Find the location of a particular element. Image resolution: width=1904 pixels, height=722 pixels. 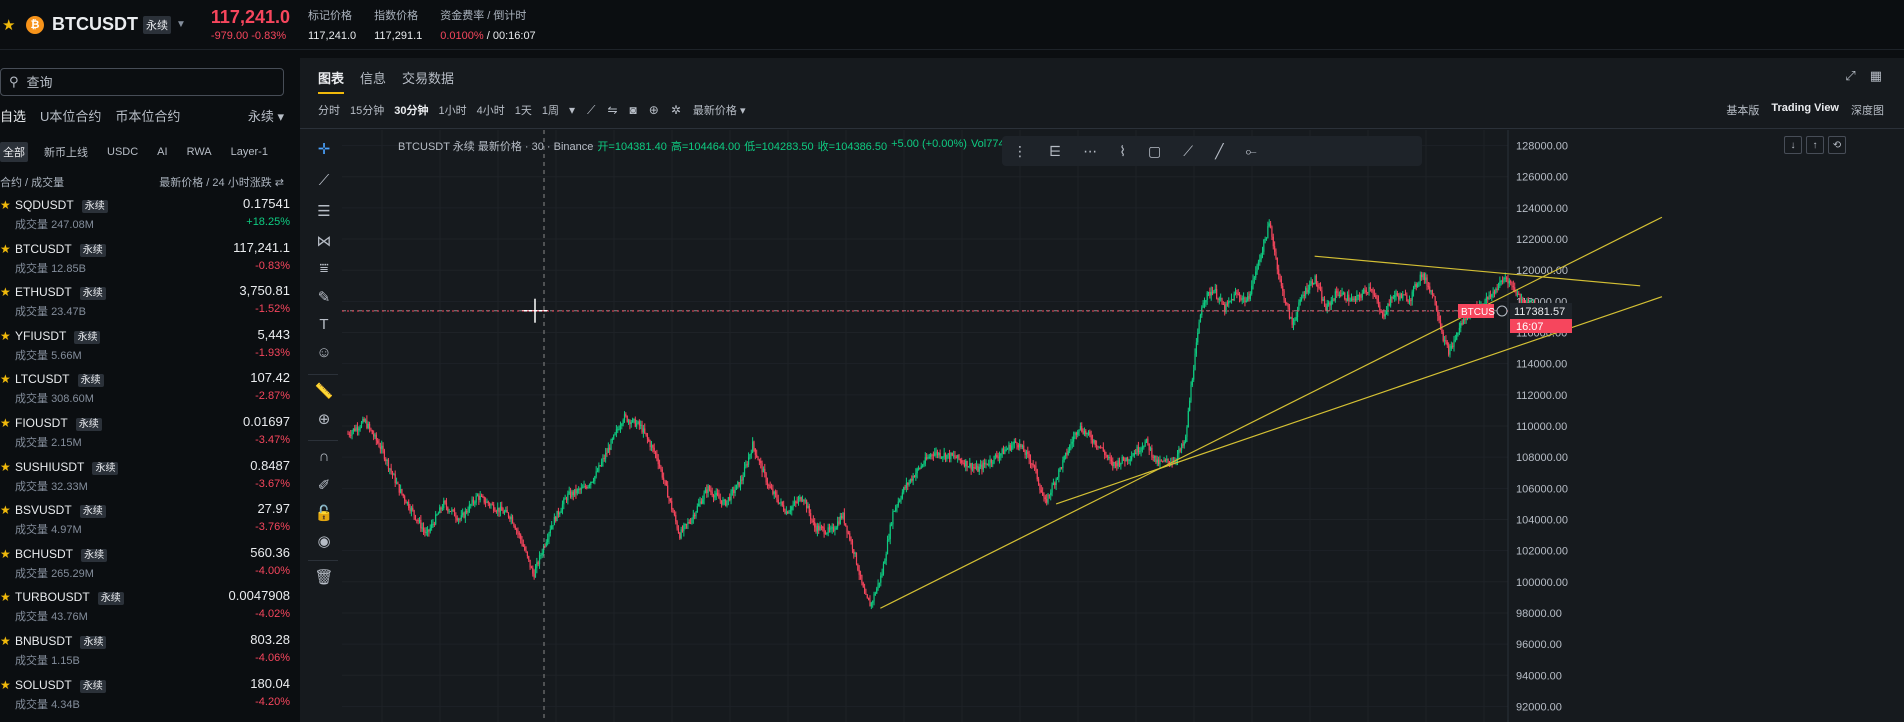

filter-usdc: USDC is located at coordinates (122, 152).